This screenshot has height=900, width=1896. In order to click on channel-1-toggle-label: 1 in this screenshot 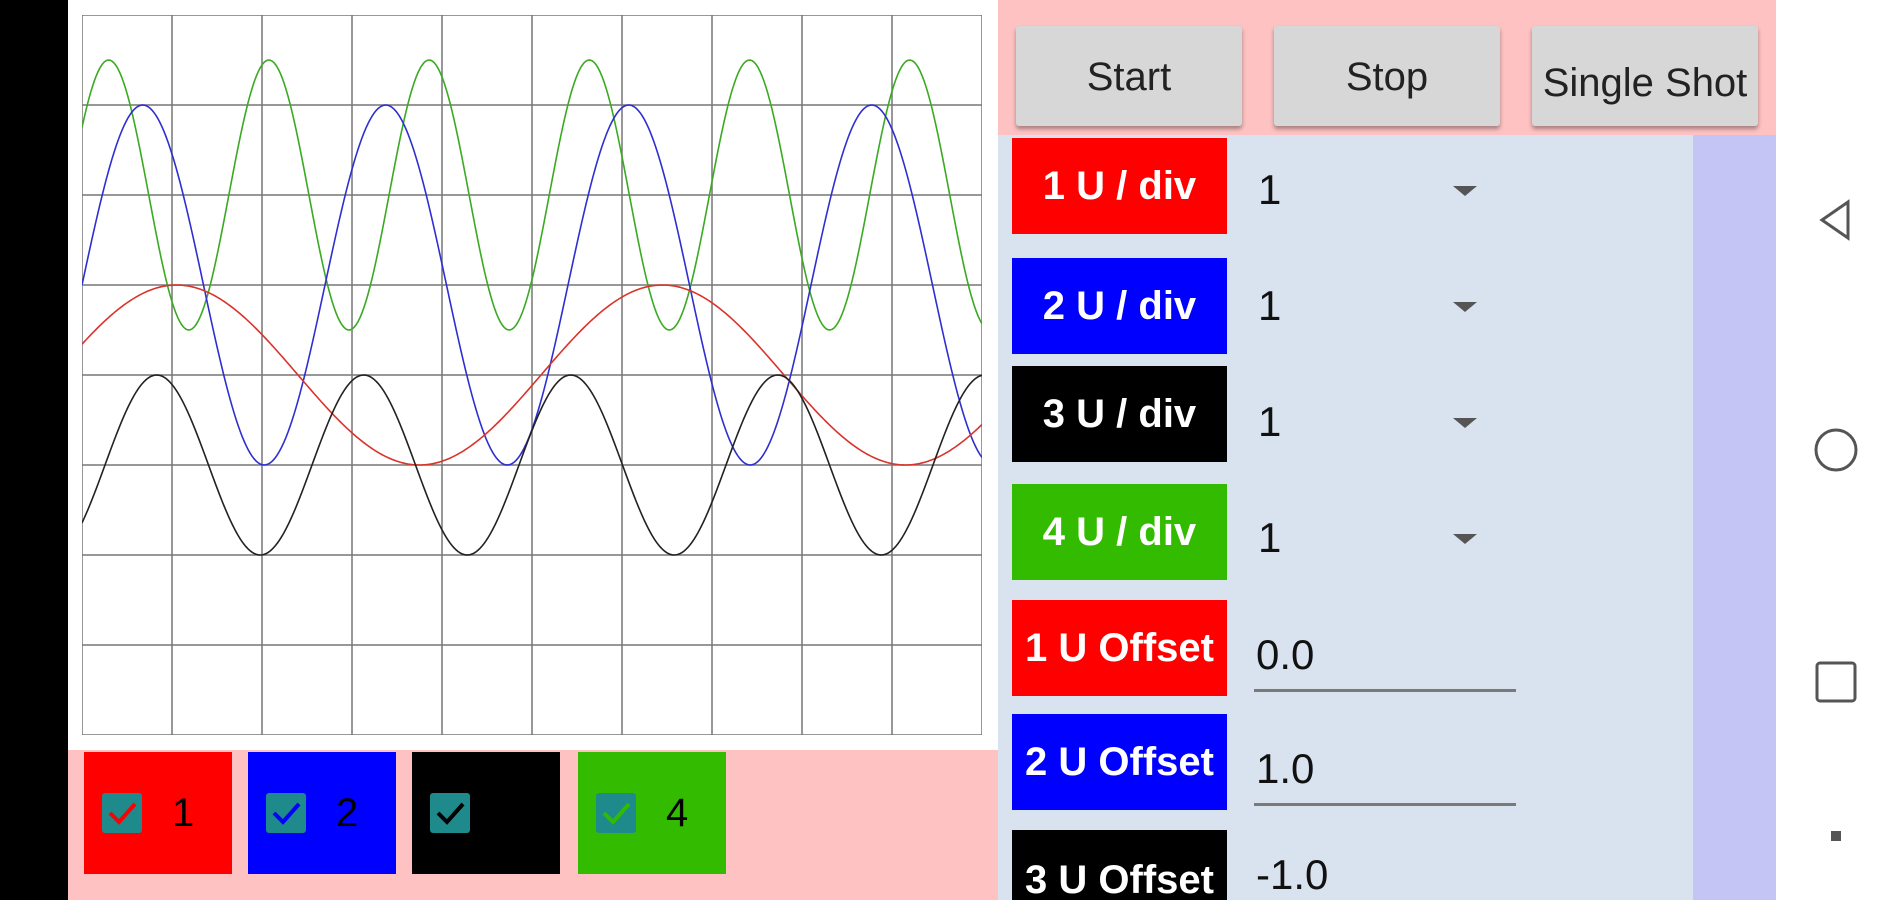, I will do `click(183, 812)`.